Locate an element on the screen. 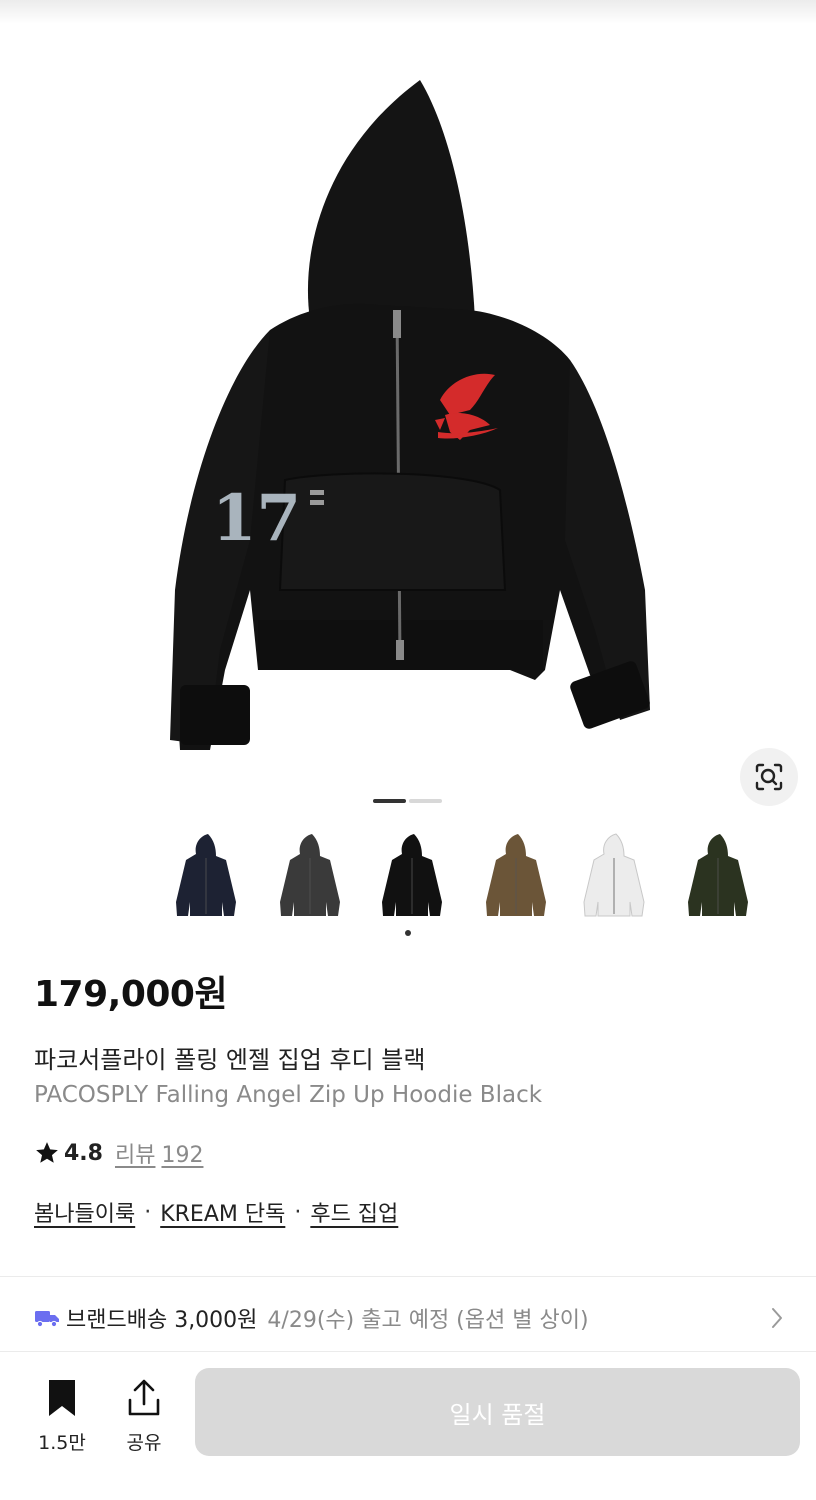 This screenshot has width=816, height=1500. image-search-button is located at coordinates (769, 777).